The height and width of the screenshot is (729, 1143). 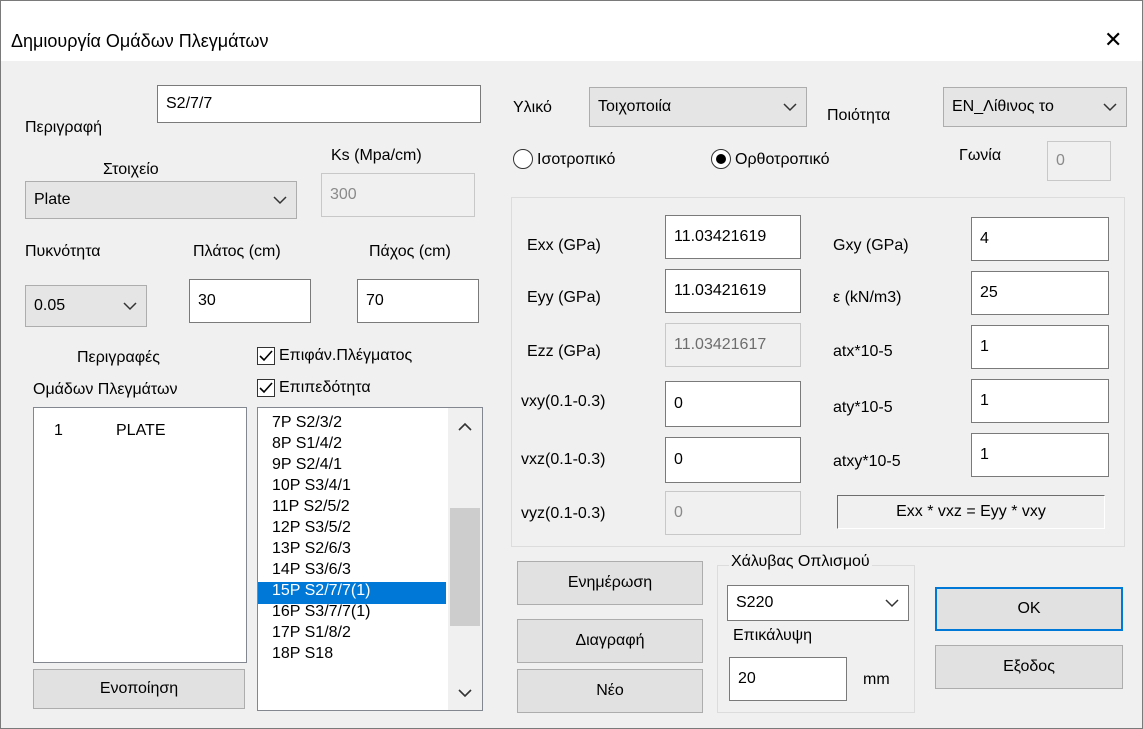 What do you see at coordinates (698, 107) in the screenshot?
I see `material-select: Τοιχοποιία` at bounding box center [698, 107].